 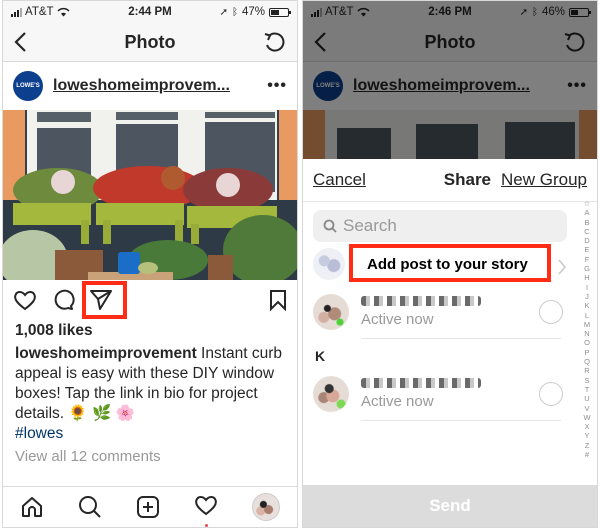 I want to click on index-letter: K, so click(x=586, y=305).